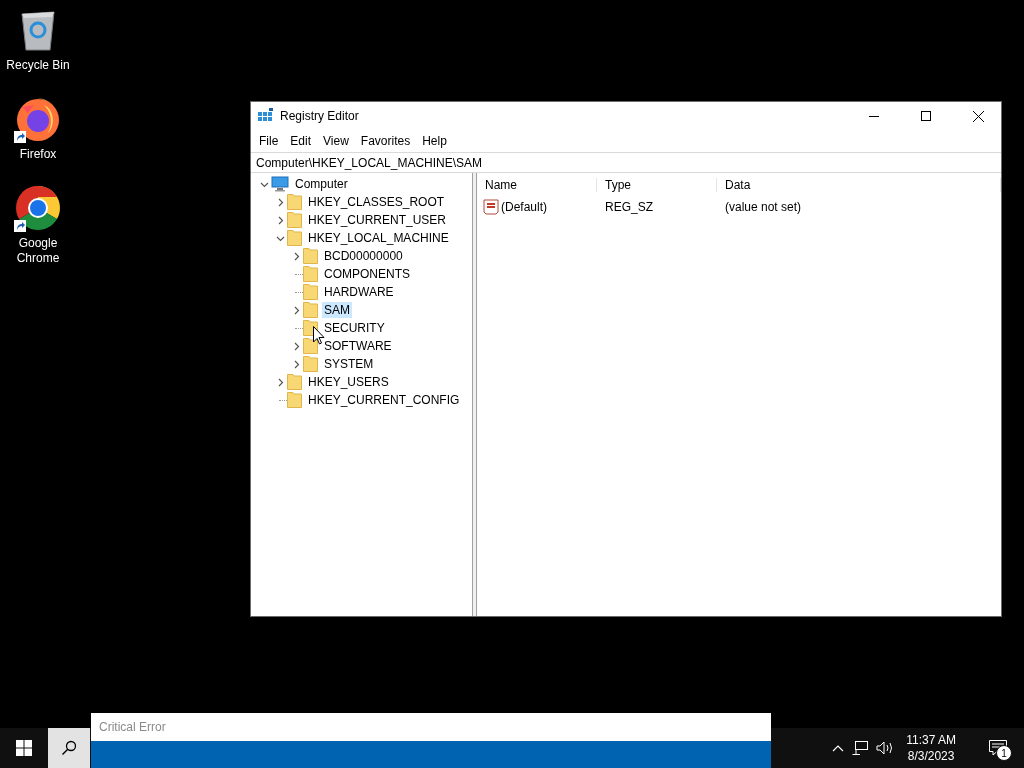  I want to click on cursor-icon, so click(319, 335).